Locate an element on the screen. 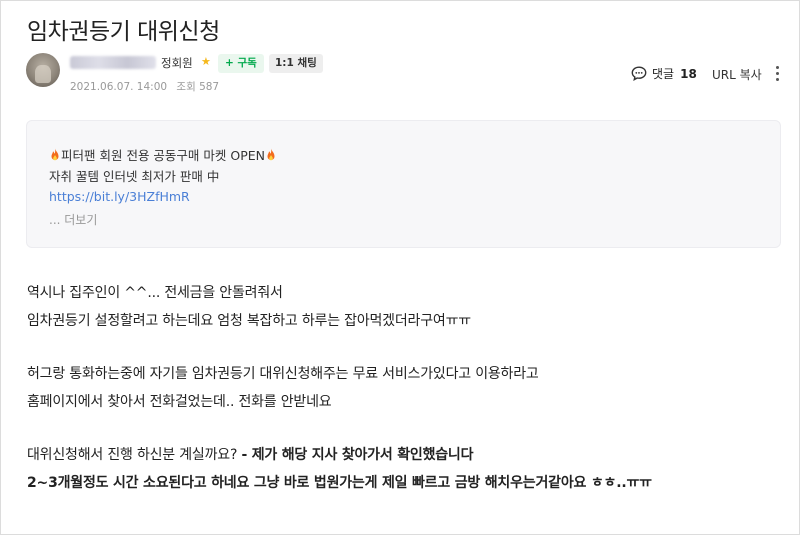 Image resolution: width=800 pixels, height=535 pixels. body-answer-text: - 제가 해당 지사 찾아가서 확인했습니다 is located at coordinates (357, 455).